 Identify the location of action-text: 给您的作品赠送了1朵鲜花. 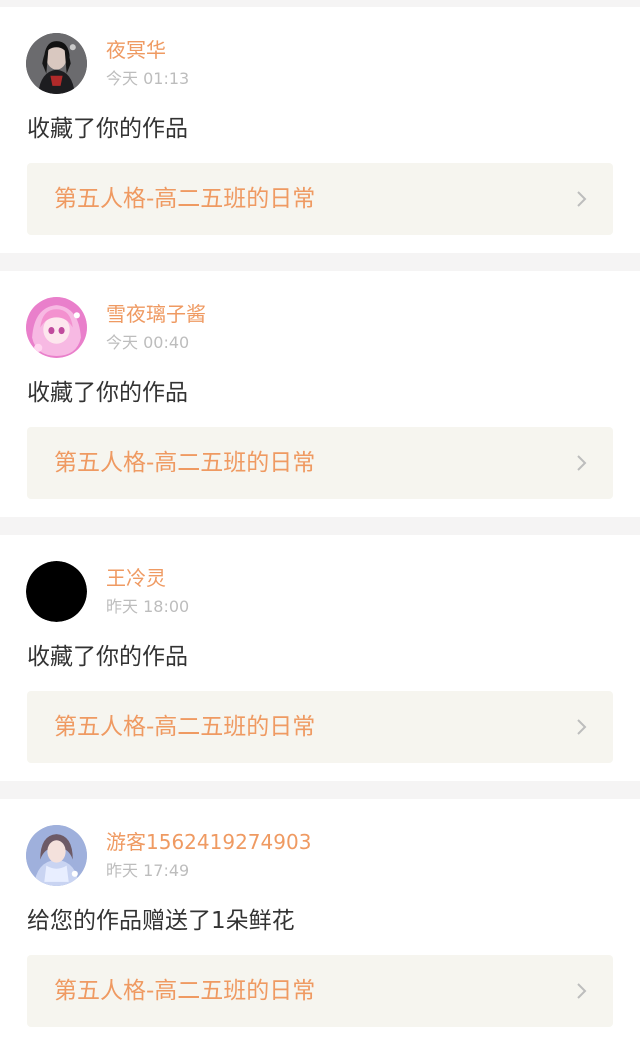
(161, 921).